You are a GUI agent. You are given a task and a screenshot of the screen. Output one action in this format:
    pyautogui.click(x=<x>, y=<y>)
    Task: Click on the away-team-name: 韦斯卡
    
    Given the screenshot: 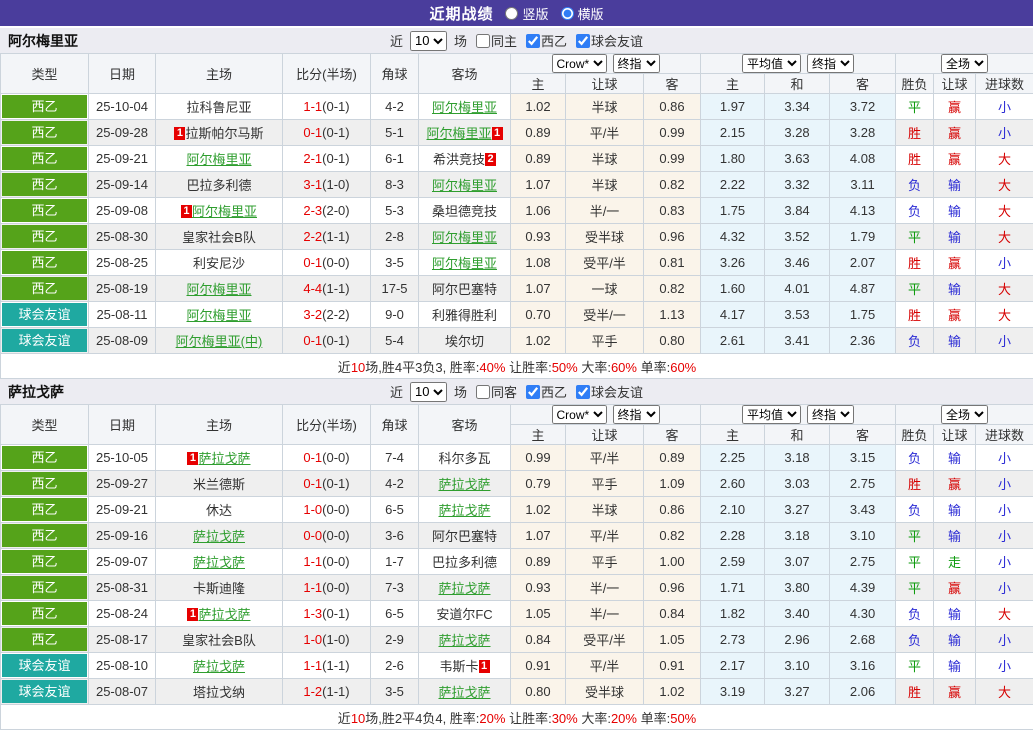 What is the action you would take?
    pyautogui.click(x=458, y=666)
    